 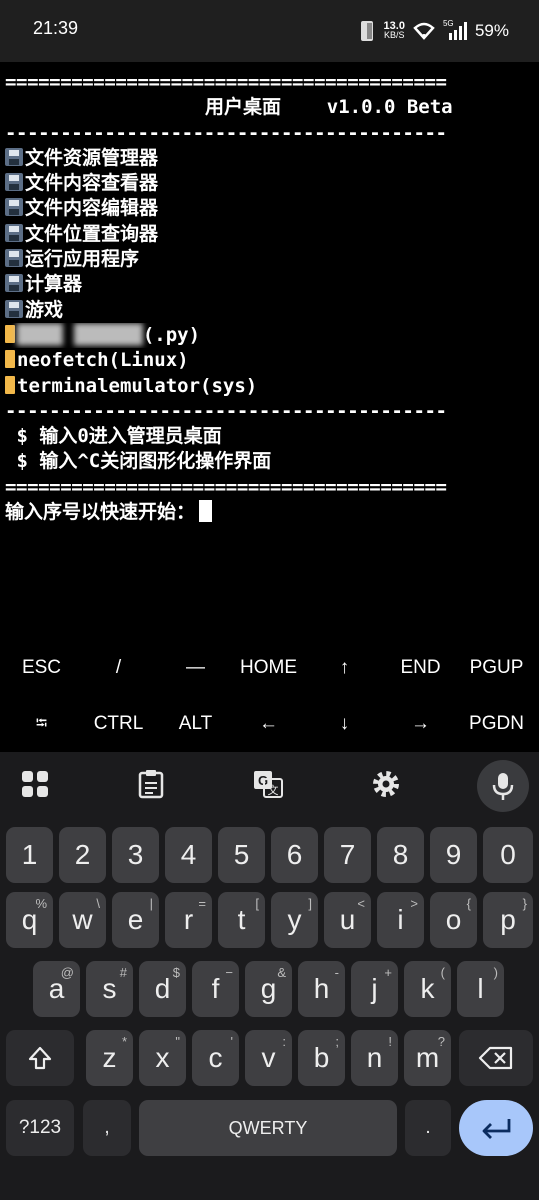 I want to click on key-l: l), so click(x=480, y=989).